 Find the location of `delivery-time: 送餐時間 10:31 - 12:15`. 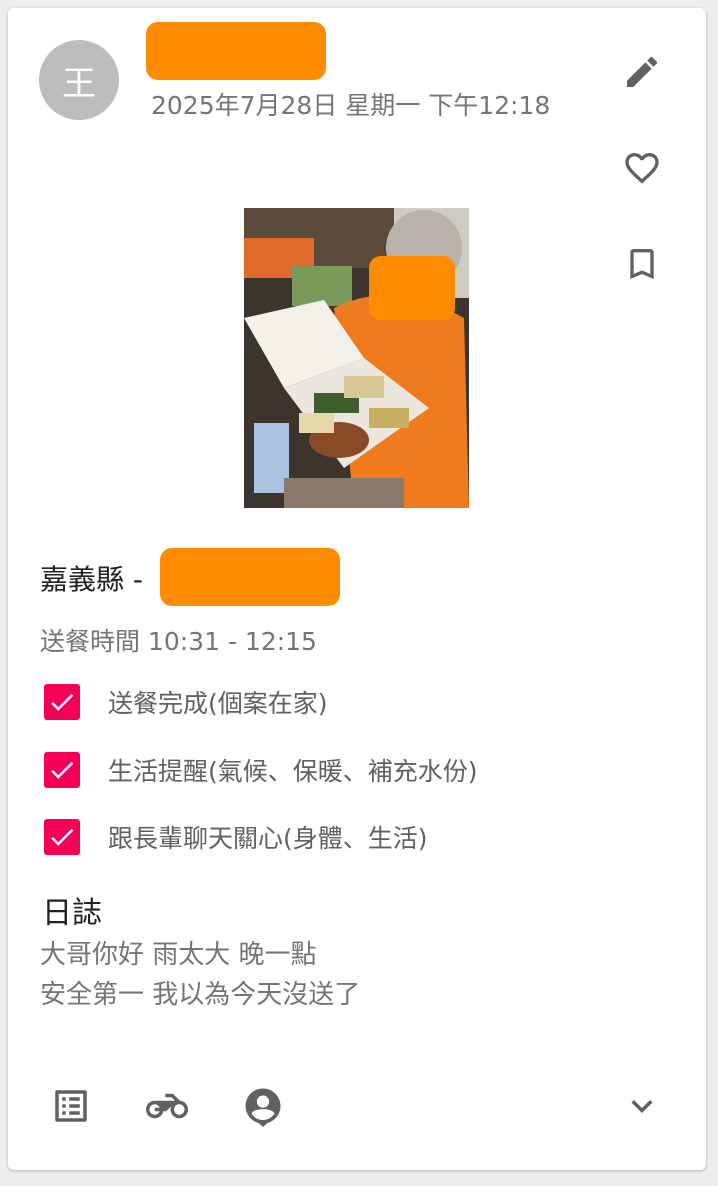

delivery-time: 送餐時間 10:31 - 12:15 is located at coordinates (178, 641).